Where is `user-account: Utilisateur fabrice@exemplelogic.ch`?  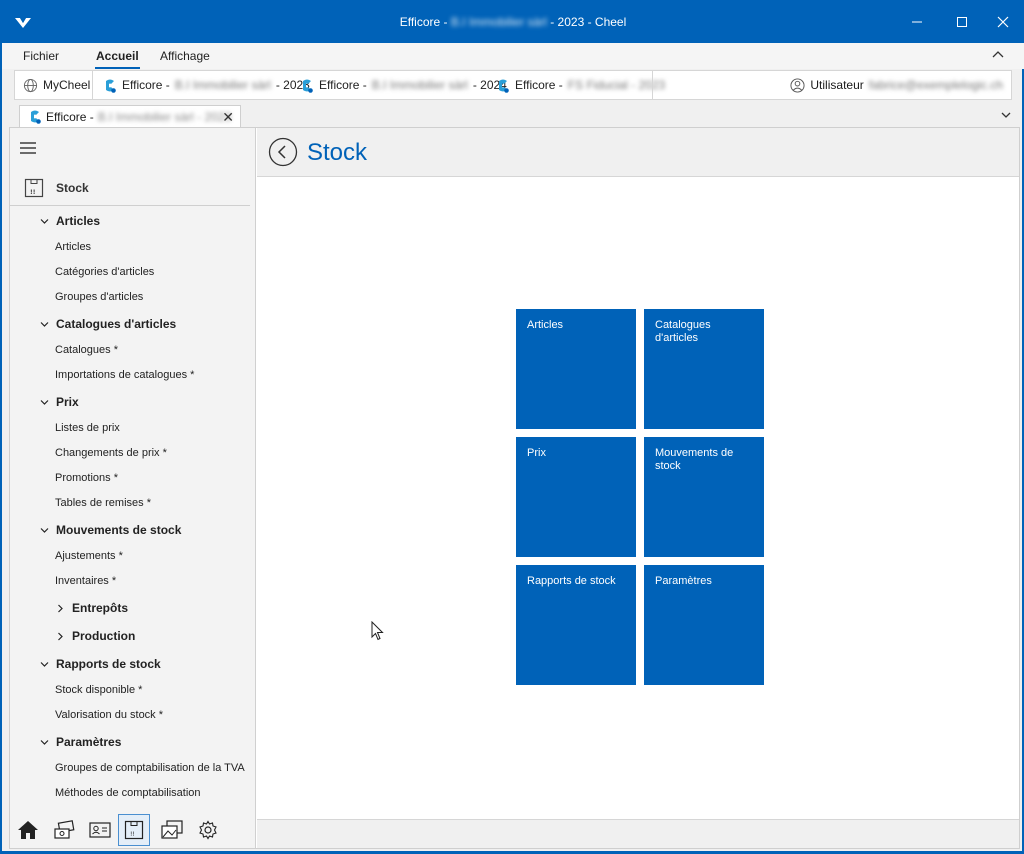
user-account: Utilisateur fabrice@exemplelogic.ch is located at coordinates (896, 85).